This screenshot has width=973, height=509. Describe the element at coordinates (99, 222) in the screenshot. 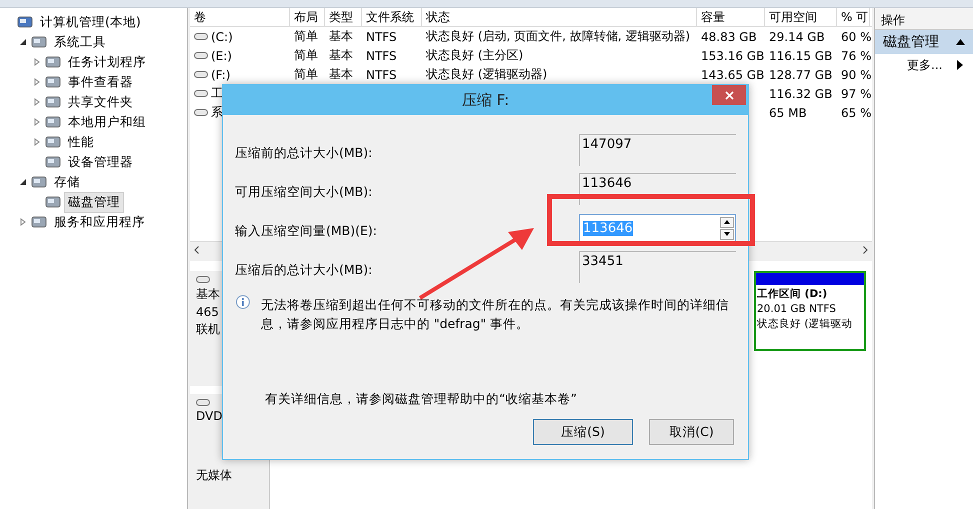

I see `tree-item: 服务和应用程序` at that location.